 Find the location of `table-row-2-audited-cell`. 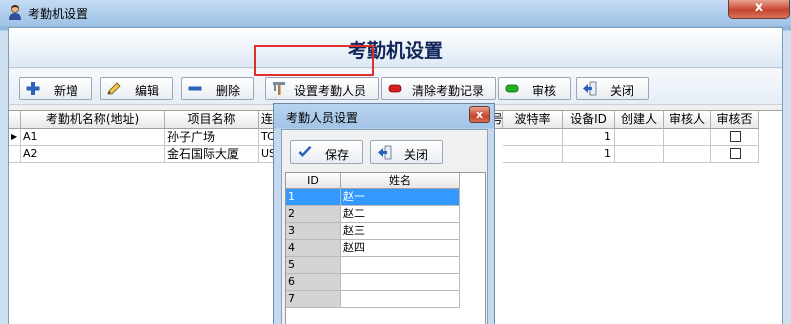

table-row-2-audited-cell is located at coordinates (735, 154).